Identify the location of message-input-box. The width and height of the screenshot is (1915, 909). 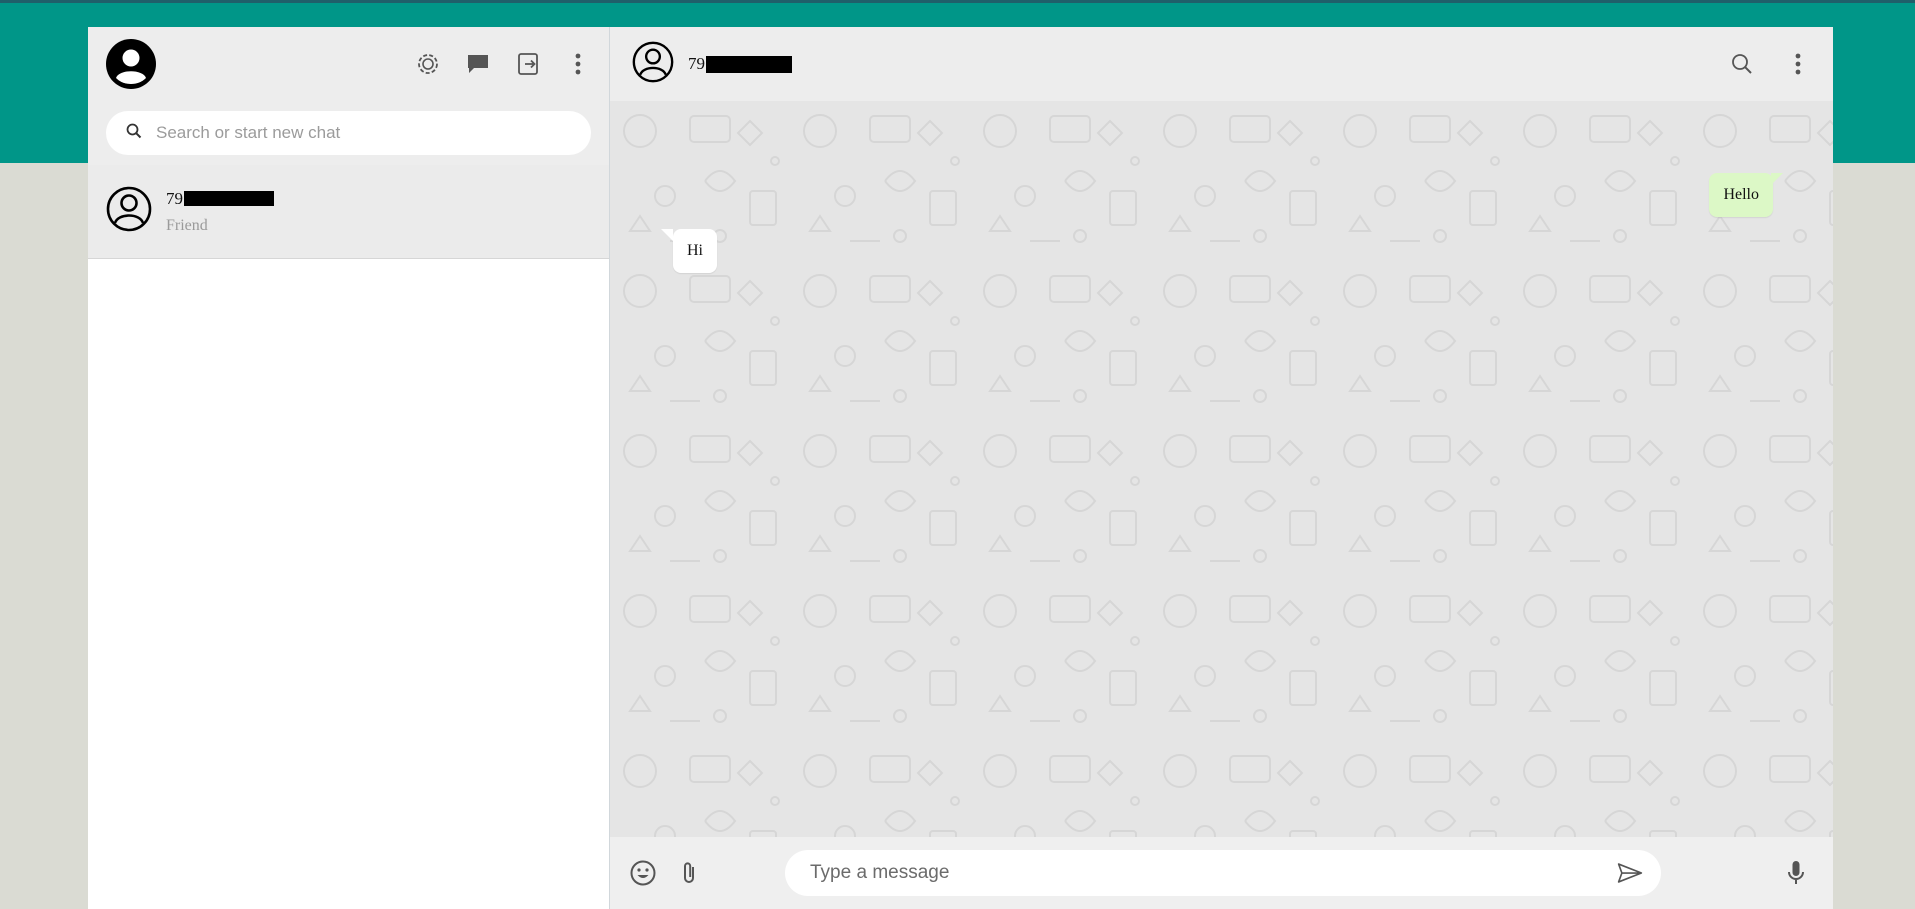
(1223, 873).